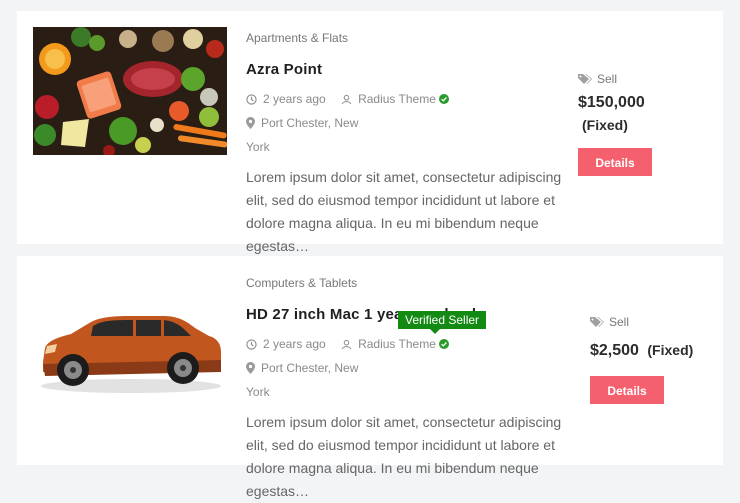 The width and height of the screenshot is (740, 503). I want to click on listing-side: Sell $150,000 (Fixed) Details, so click(615, 124).